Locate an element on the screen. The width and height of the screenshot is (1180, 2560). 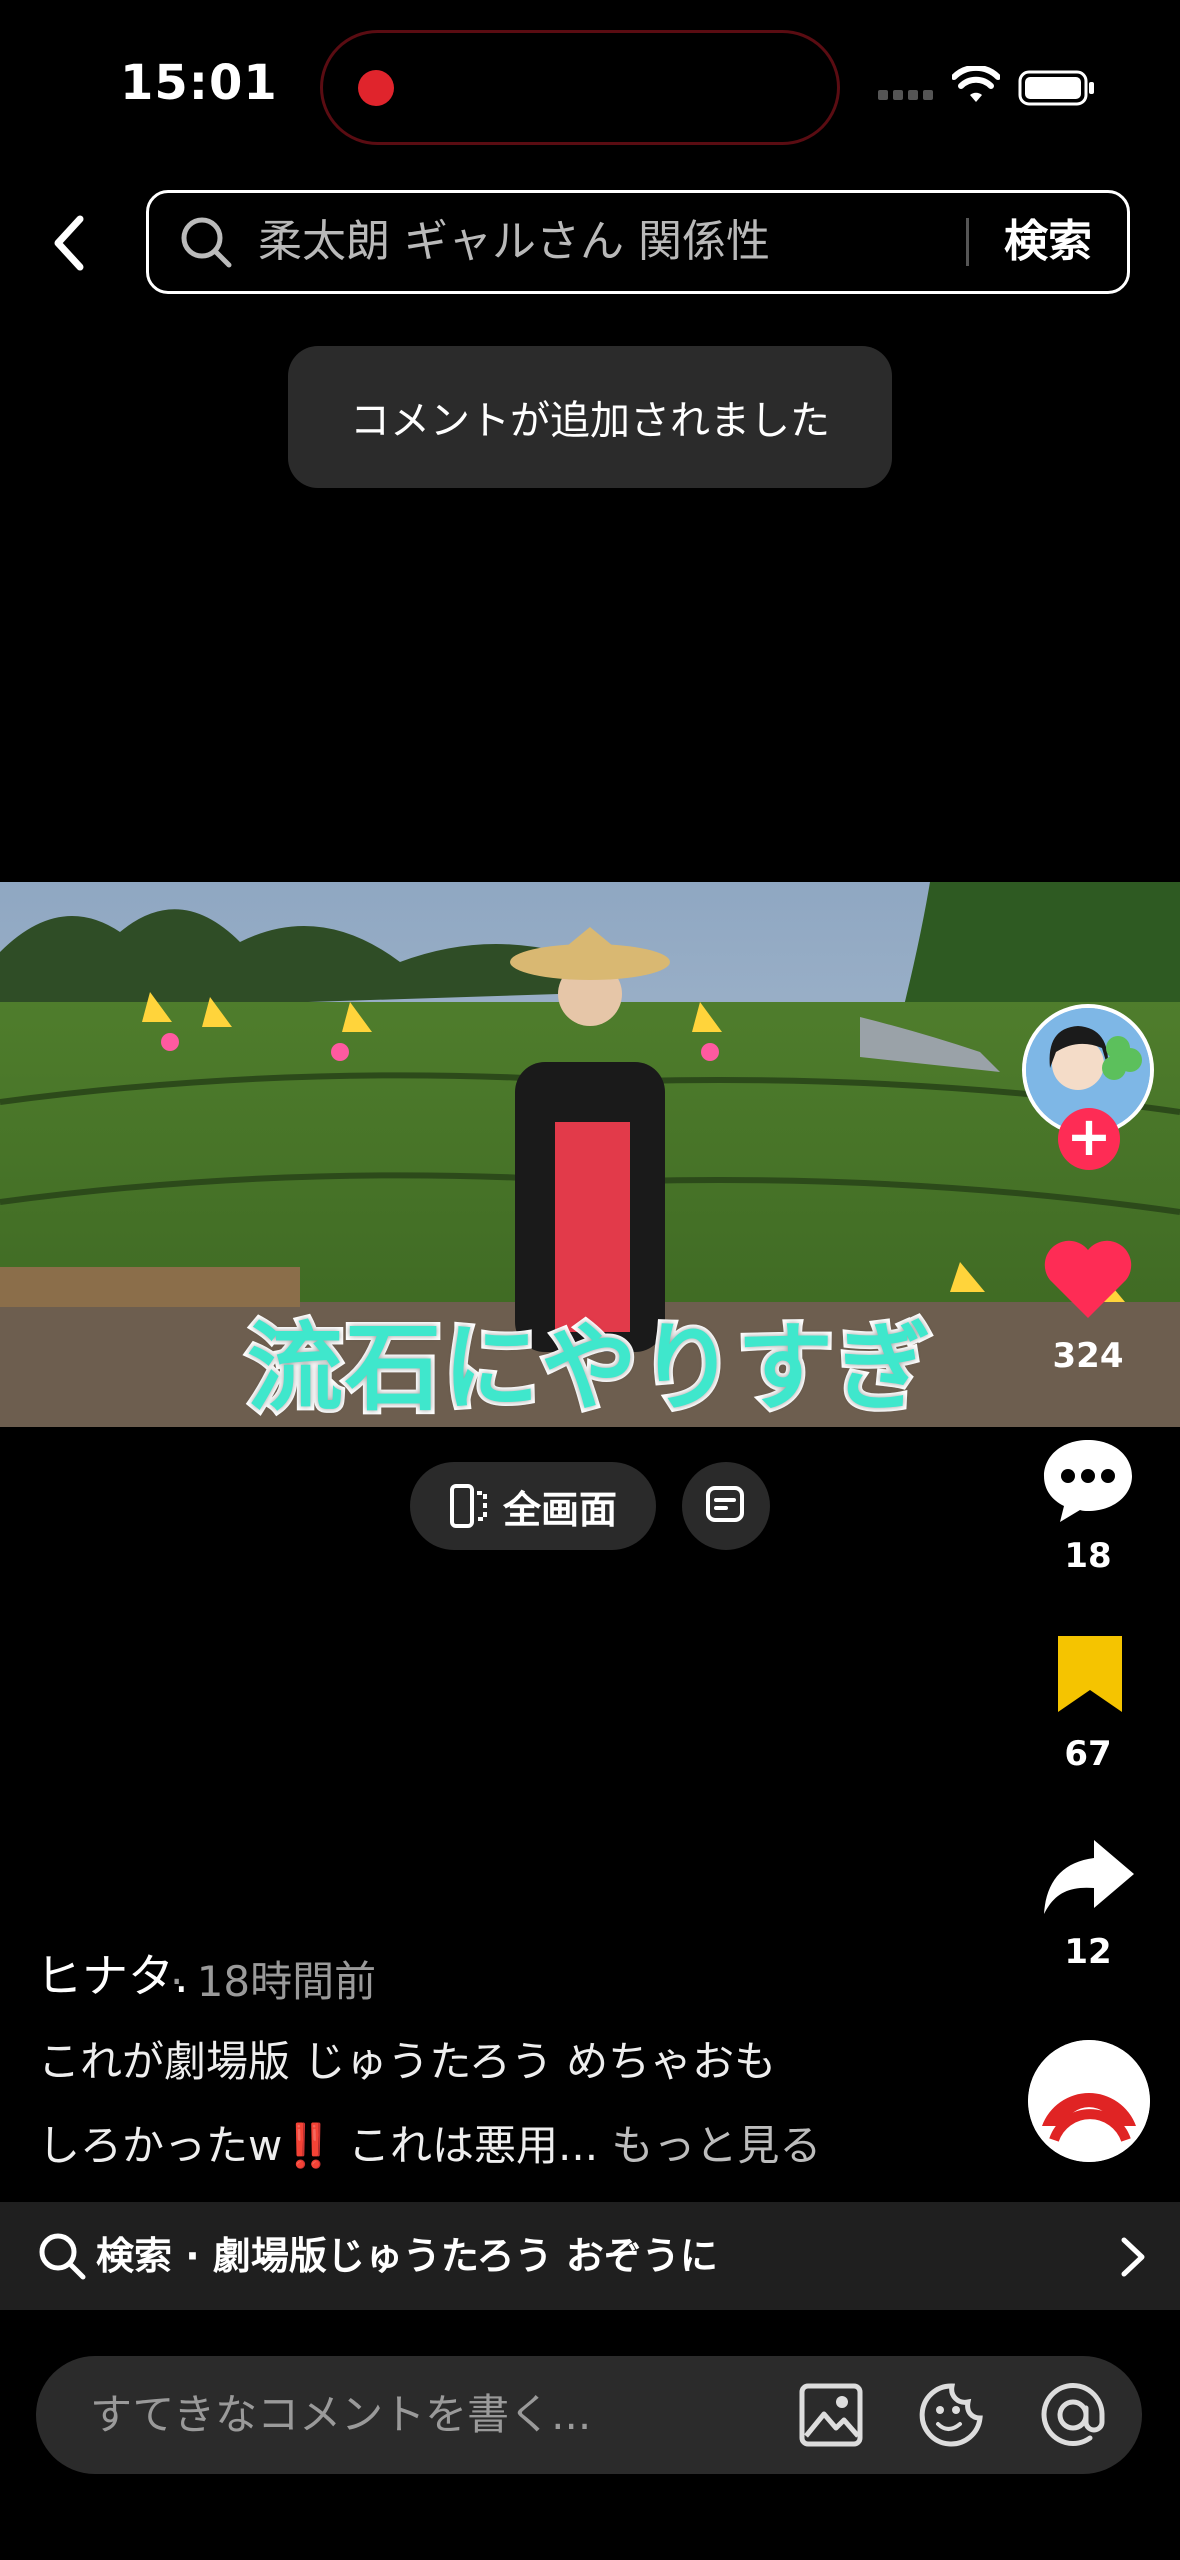
back-button is located at coordinates (68, 243).